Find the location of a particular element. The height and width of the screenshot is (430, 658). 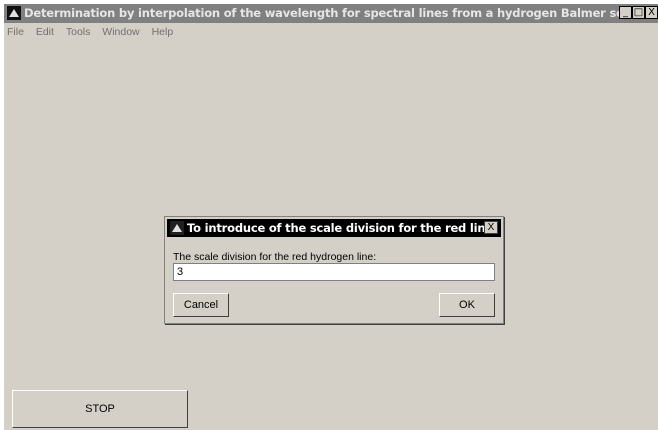

scale-division-input is located at coordinates (334, 272).